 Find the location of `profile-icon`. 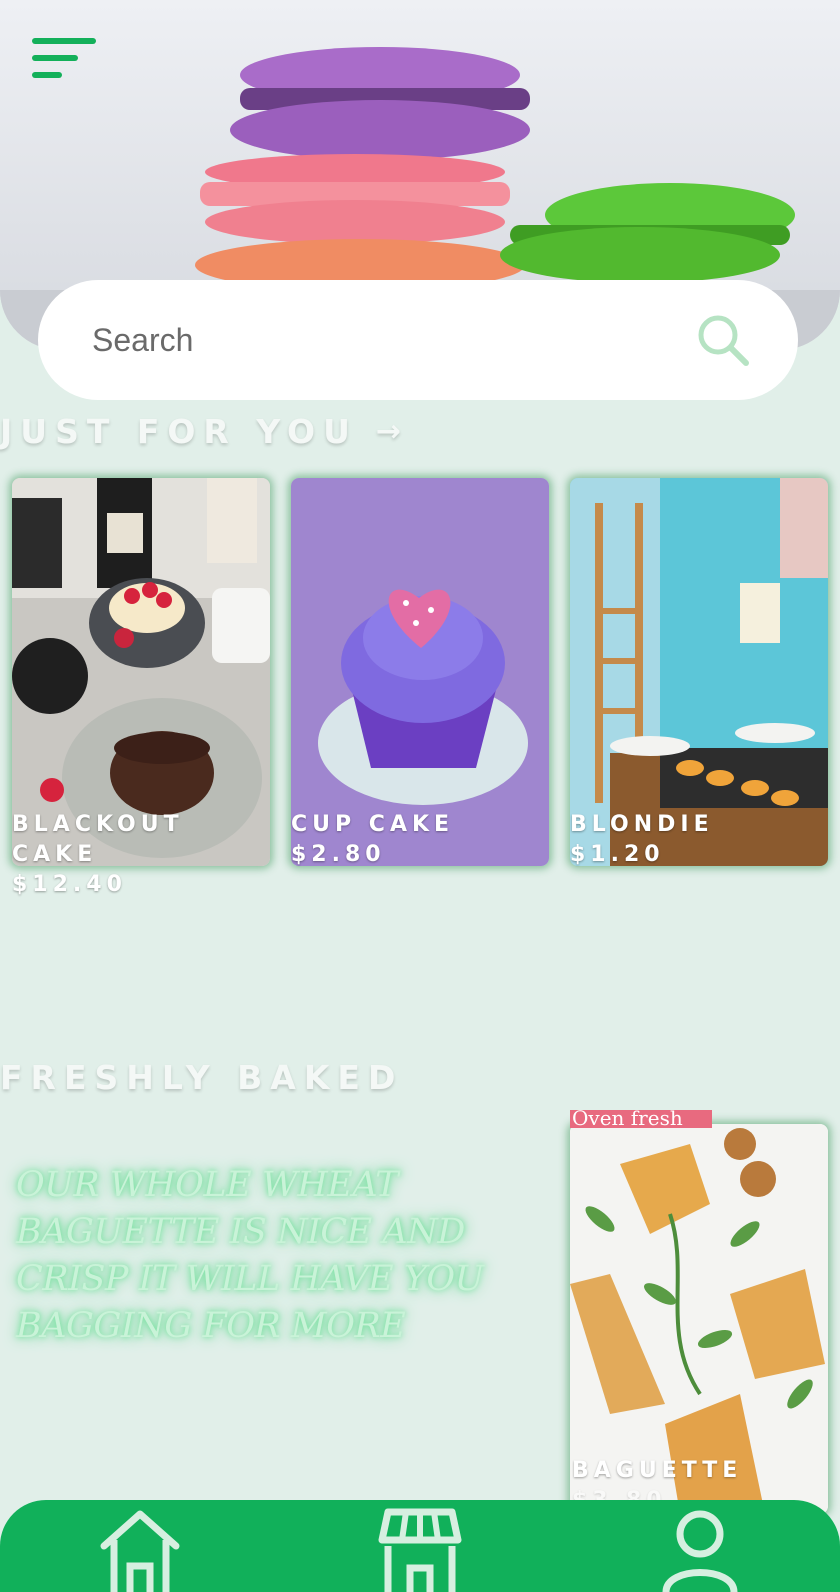

profile-icon is located at coordinates (700, 1551).